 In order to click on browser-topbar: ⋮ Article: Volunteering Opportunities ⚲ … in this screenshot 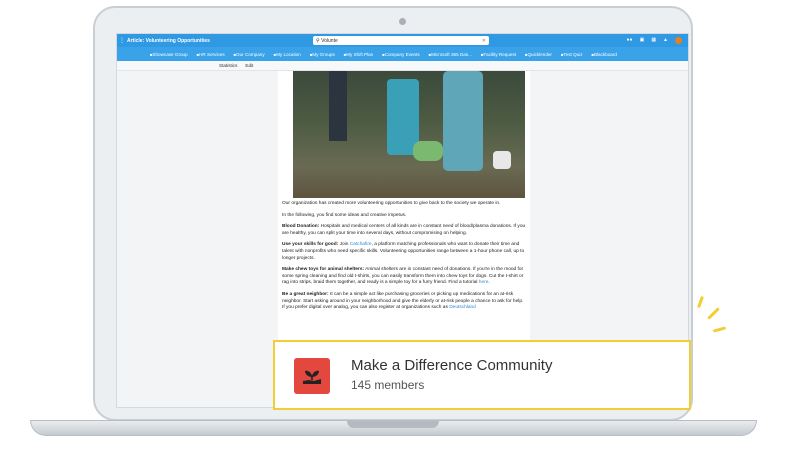, I will do `click(402, 40)`.